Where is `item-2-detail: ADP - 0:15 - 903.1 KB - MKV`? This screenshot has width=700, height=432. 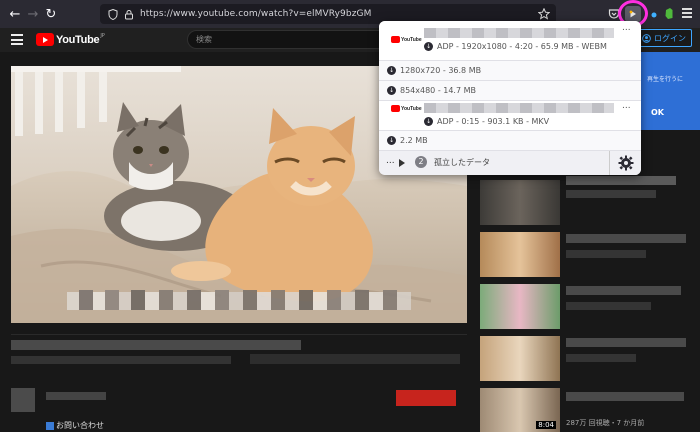 item-2-detail: ADP - 0:15 - 903.1 KB - MKV is located at coordinates (493, 121).